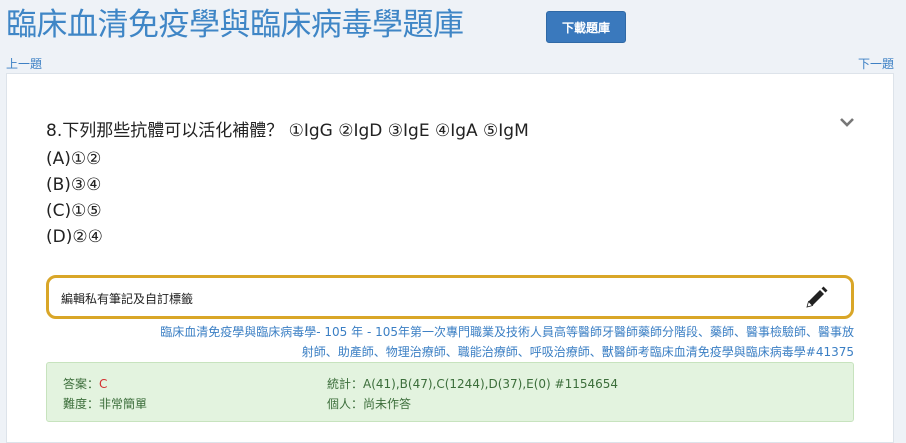 Image resolution: width=906 pixels, height=443 pixels. What do you see at coordinates (287, 131) in the screenshot?
I see `question-text: 8.下列那些抗體可以活化補體？ ①IgG ②IgD ③IgE ④IgA ⑤IgM` at bounding box center [287, 131].